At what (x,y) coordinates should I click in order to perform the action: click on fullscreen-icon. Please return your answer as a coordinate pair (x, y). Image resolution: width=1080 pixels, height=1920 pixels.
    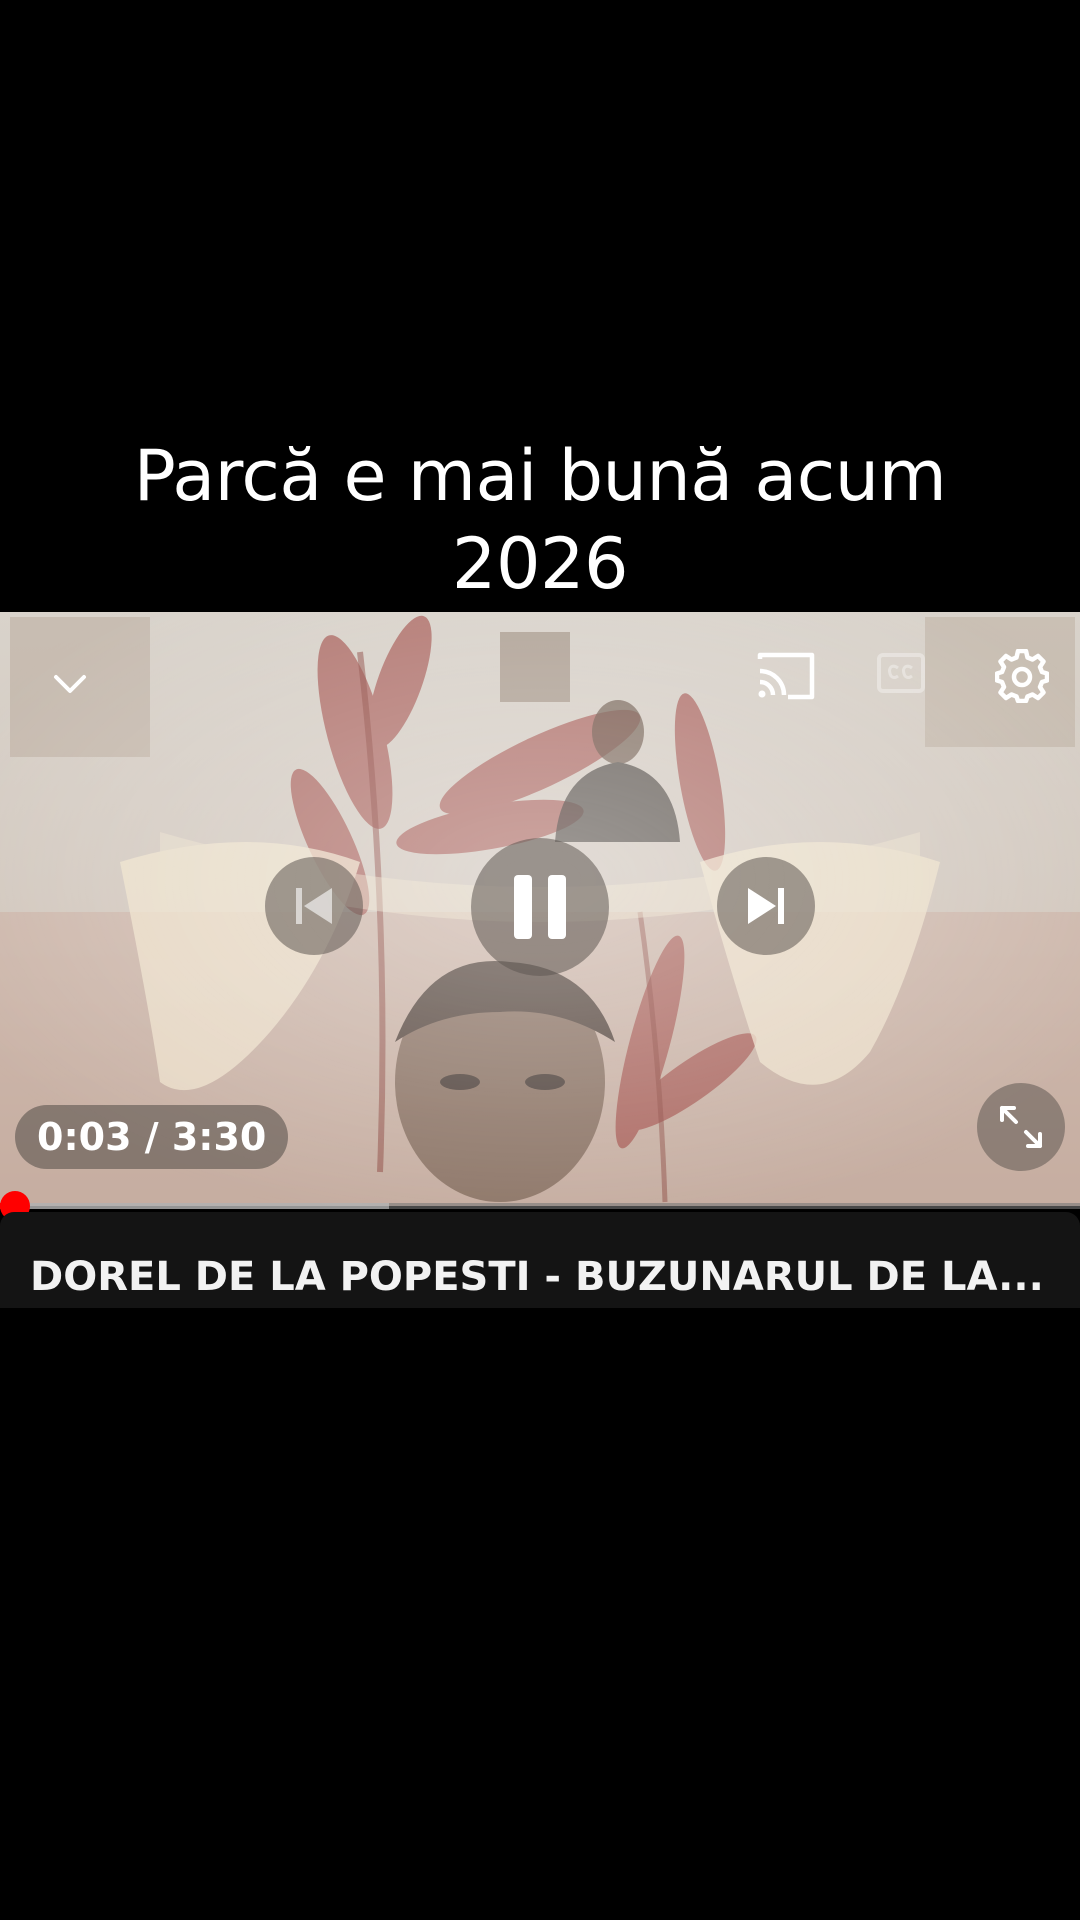
    Looking at the image, I should click on (1021, 1127).